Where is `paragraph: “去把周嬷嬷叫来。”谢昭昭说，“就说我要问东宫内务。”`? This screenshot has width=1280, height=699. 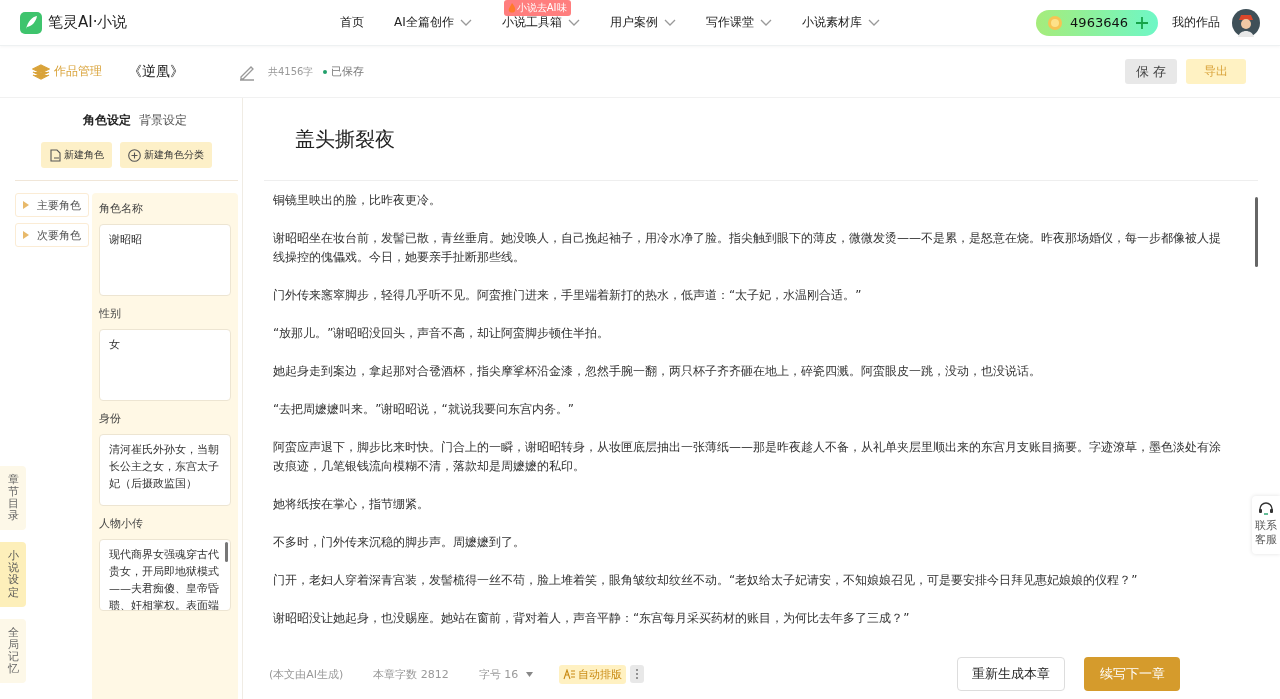 paragraph: “去把周嬷嬷叫来。”谢昭昭说，“就说我要问东宫内务。” is located at coordinates (424, 409).